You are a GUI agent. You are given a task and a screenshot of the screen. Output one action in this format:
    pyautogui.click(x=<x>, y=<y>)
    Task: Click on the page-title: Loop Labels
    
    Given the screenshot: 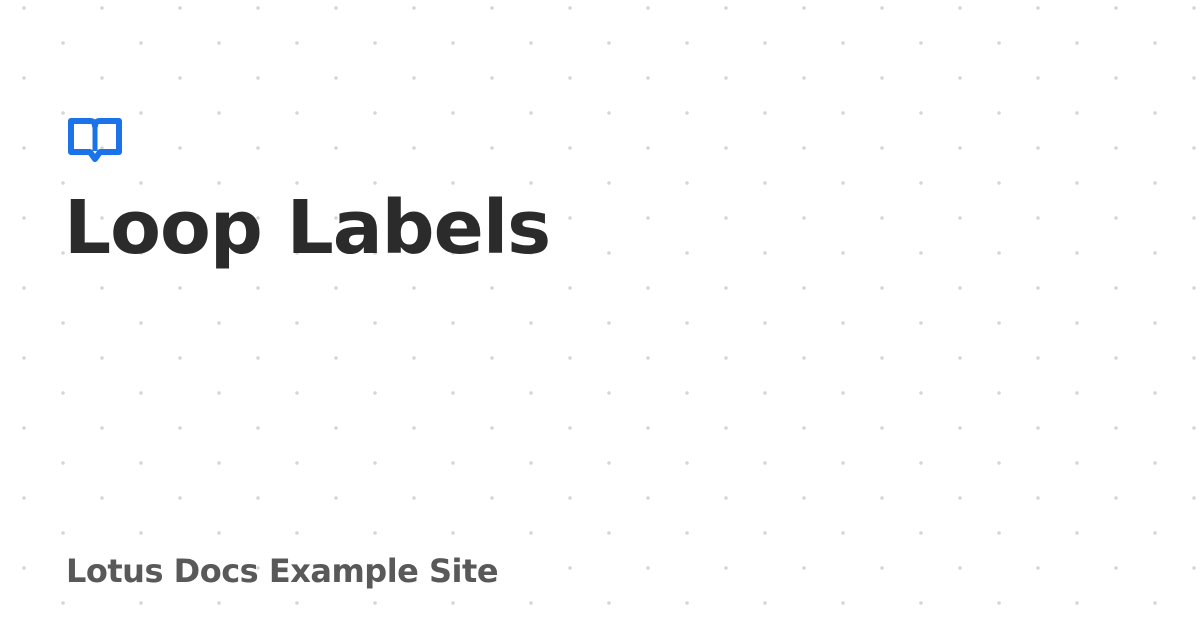 What is the action you would take?
    pyautogui.click(x=307, y=228)
    